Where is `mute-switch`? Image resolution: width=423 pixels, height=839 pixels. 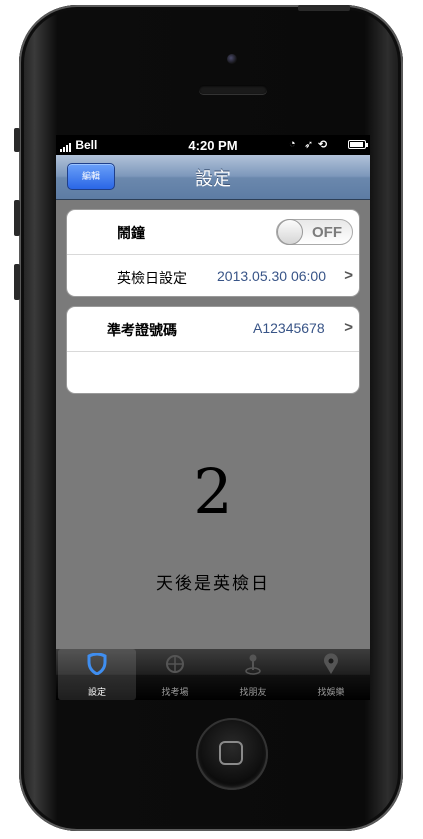 mute-switch is located at coordinates (17, 140).